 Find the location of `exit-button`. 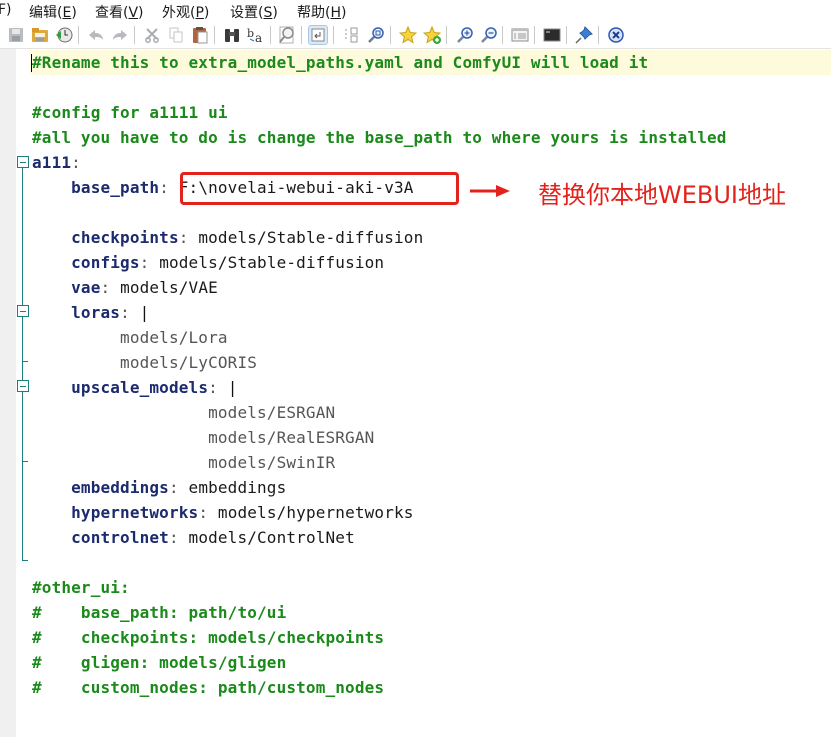

exit-button is located at coordinates (616, 35).